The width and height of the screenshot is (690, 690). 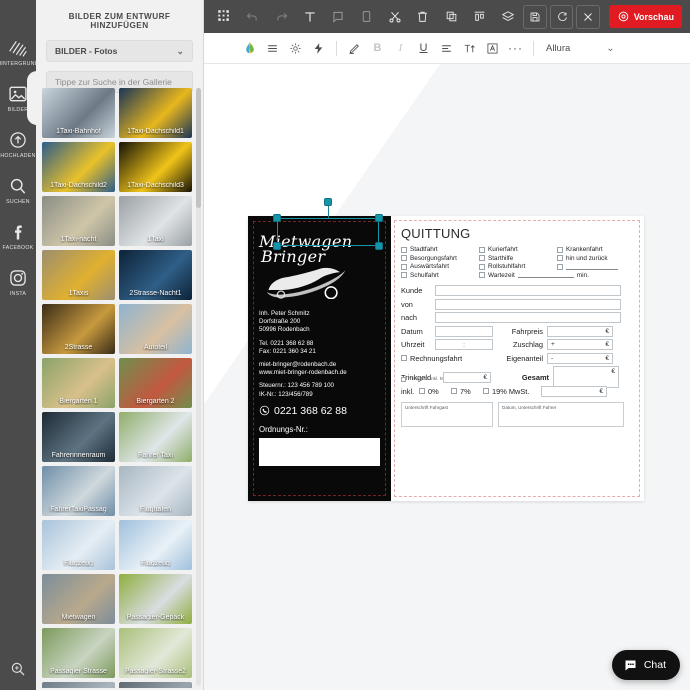 I want to click on checkbox-rollstuhlfahrt: Rollstuhlfahrt, so click(x=518, y=266).